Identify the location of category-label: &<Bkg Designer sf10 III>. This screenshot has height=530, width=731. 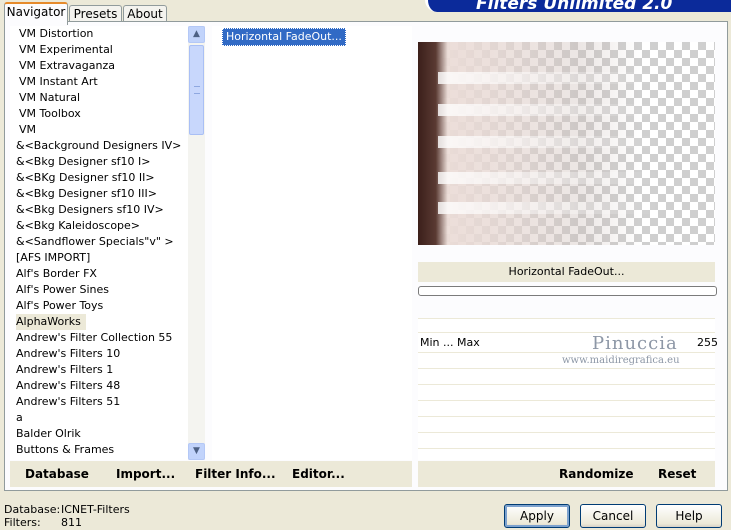
(87, 193).